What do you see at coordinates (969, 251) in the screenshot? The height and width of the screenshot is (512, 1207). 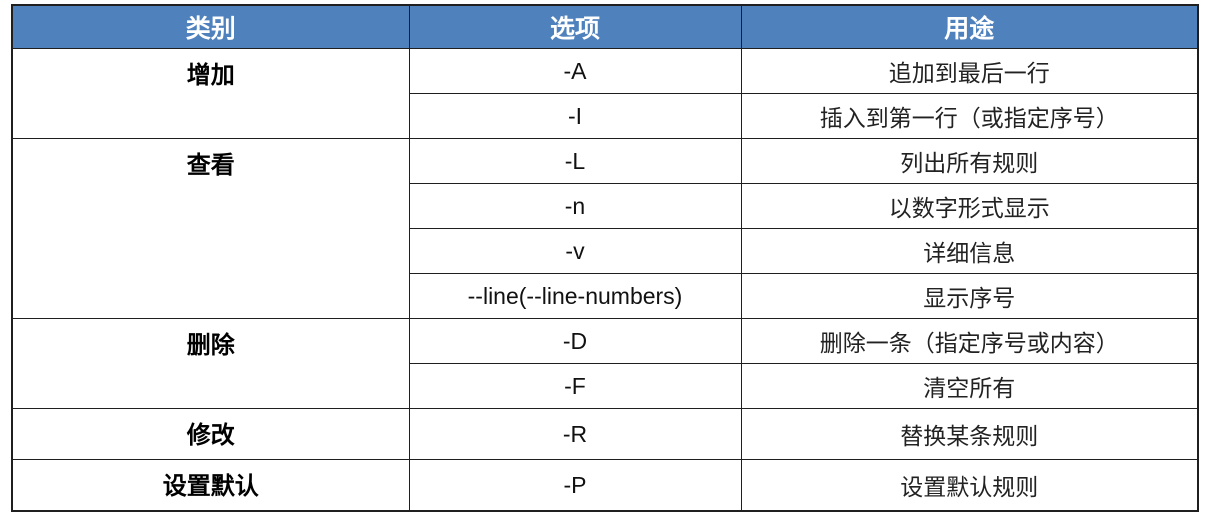 I see `purpose-cell: 详细信息` at bounding box center [969, 251].